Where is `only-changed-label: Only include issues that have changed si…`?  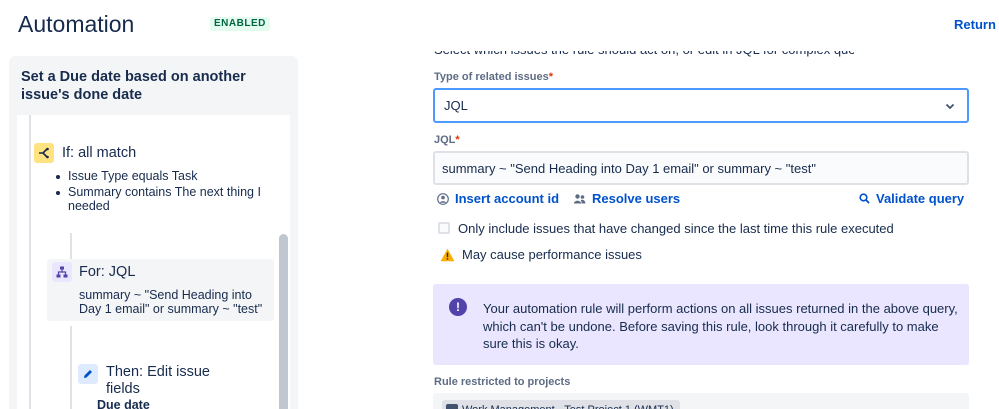 only-changed-label: Only include issues that have changed si… is located at coordinates (676, 228).